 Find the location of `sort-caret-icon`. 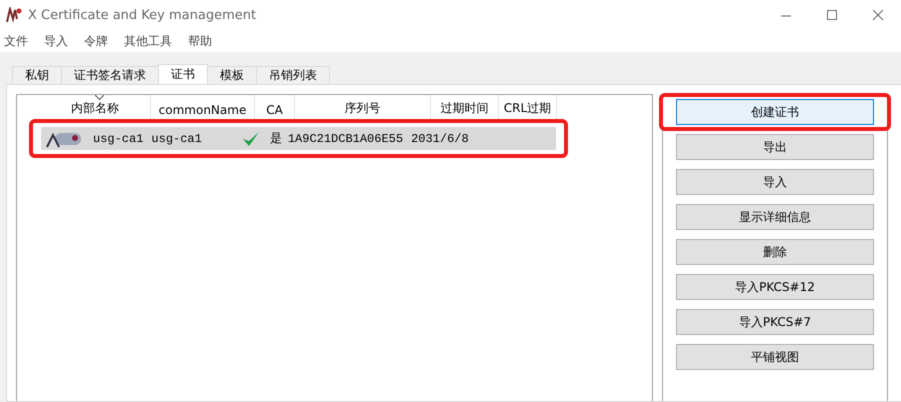

sort-caret-icon is located at coordinates (99, 97).